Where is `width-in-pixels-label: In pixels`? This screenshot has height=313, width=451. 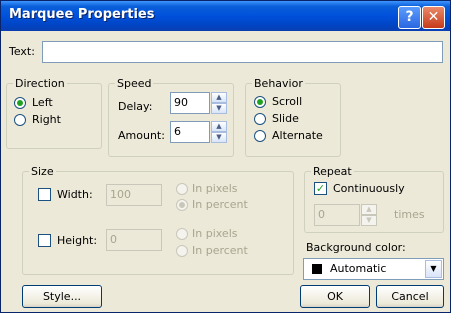
width-in-pixels-label: In pixels is located at coordinates (215, 188).